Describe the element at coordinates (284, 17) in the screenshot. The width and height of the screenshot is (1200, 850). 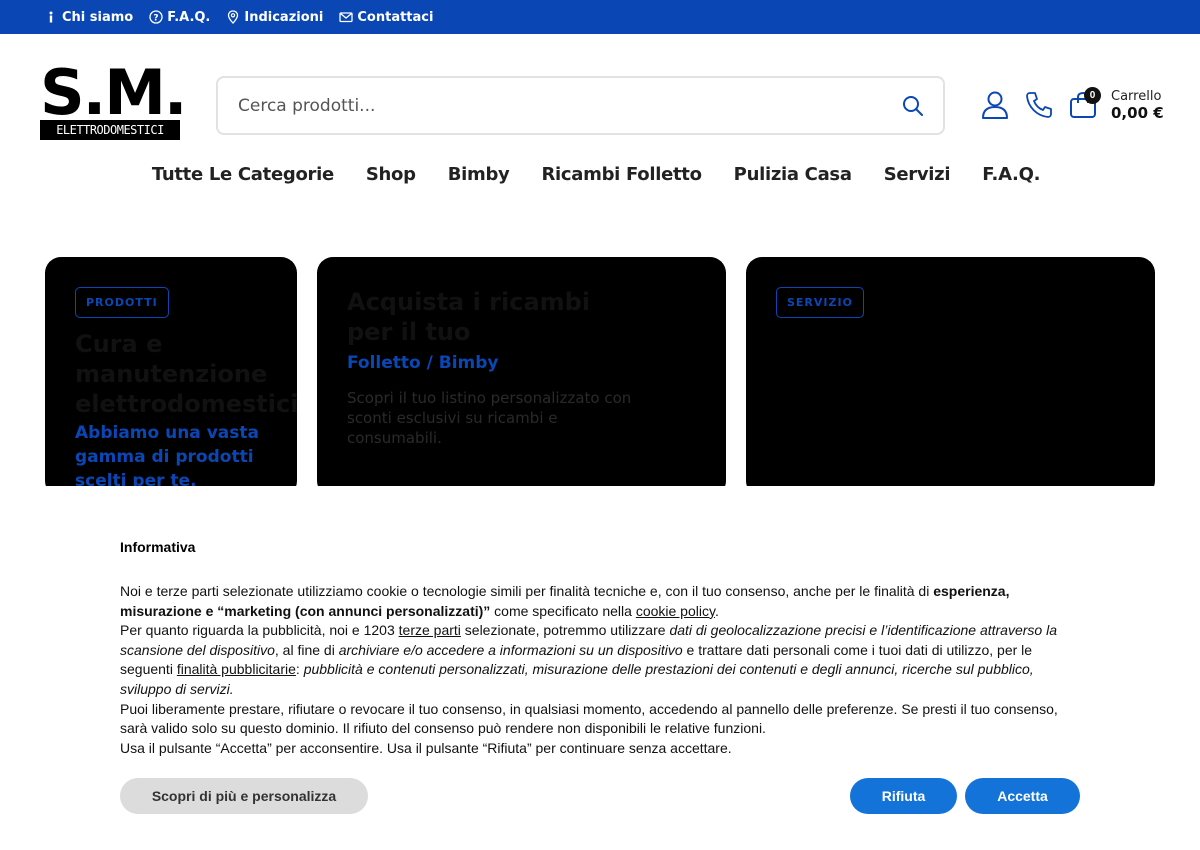
I see `topbar-link-label: Indicazioni` at that location.